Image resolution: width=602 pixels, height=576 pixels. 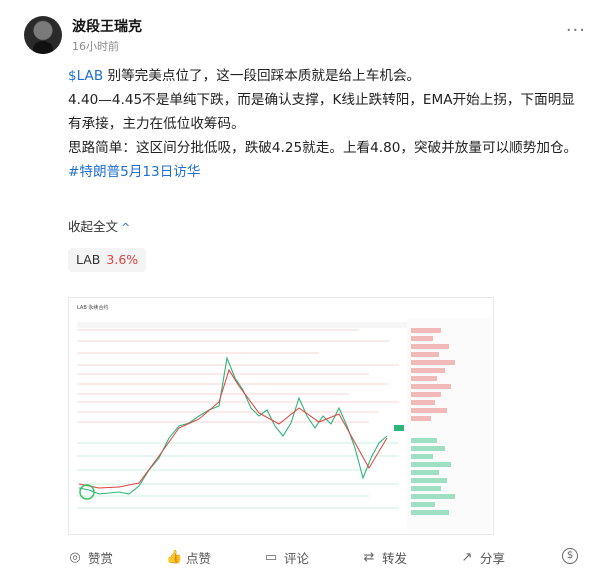 I want to click on reward-label: 赞赏, so click(x=101, y=558).